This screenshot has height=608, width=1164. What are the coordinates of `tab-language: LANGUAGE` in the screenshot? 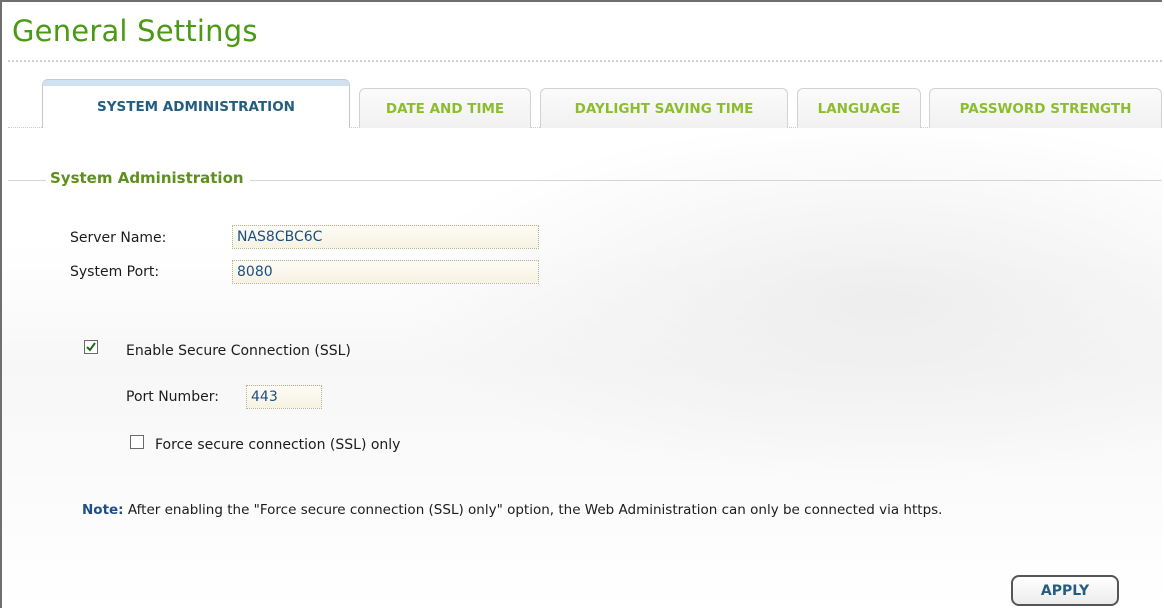 It's located at (859, 108).